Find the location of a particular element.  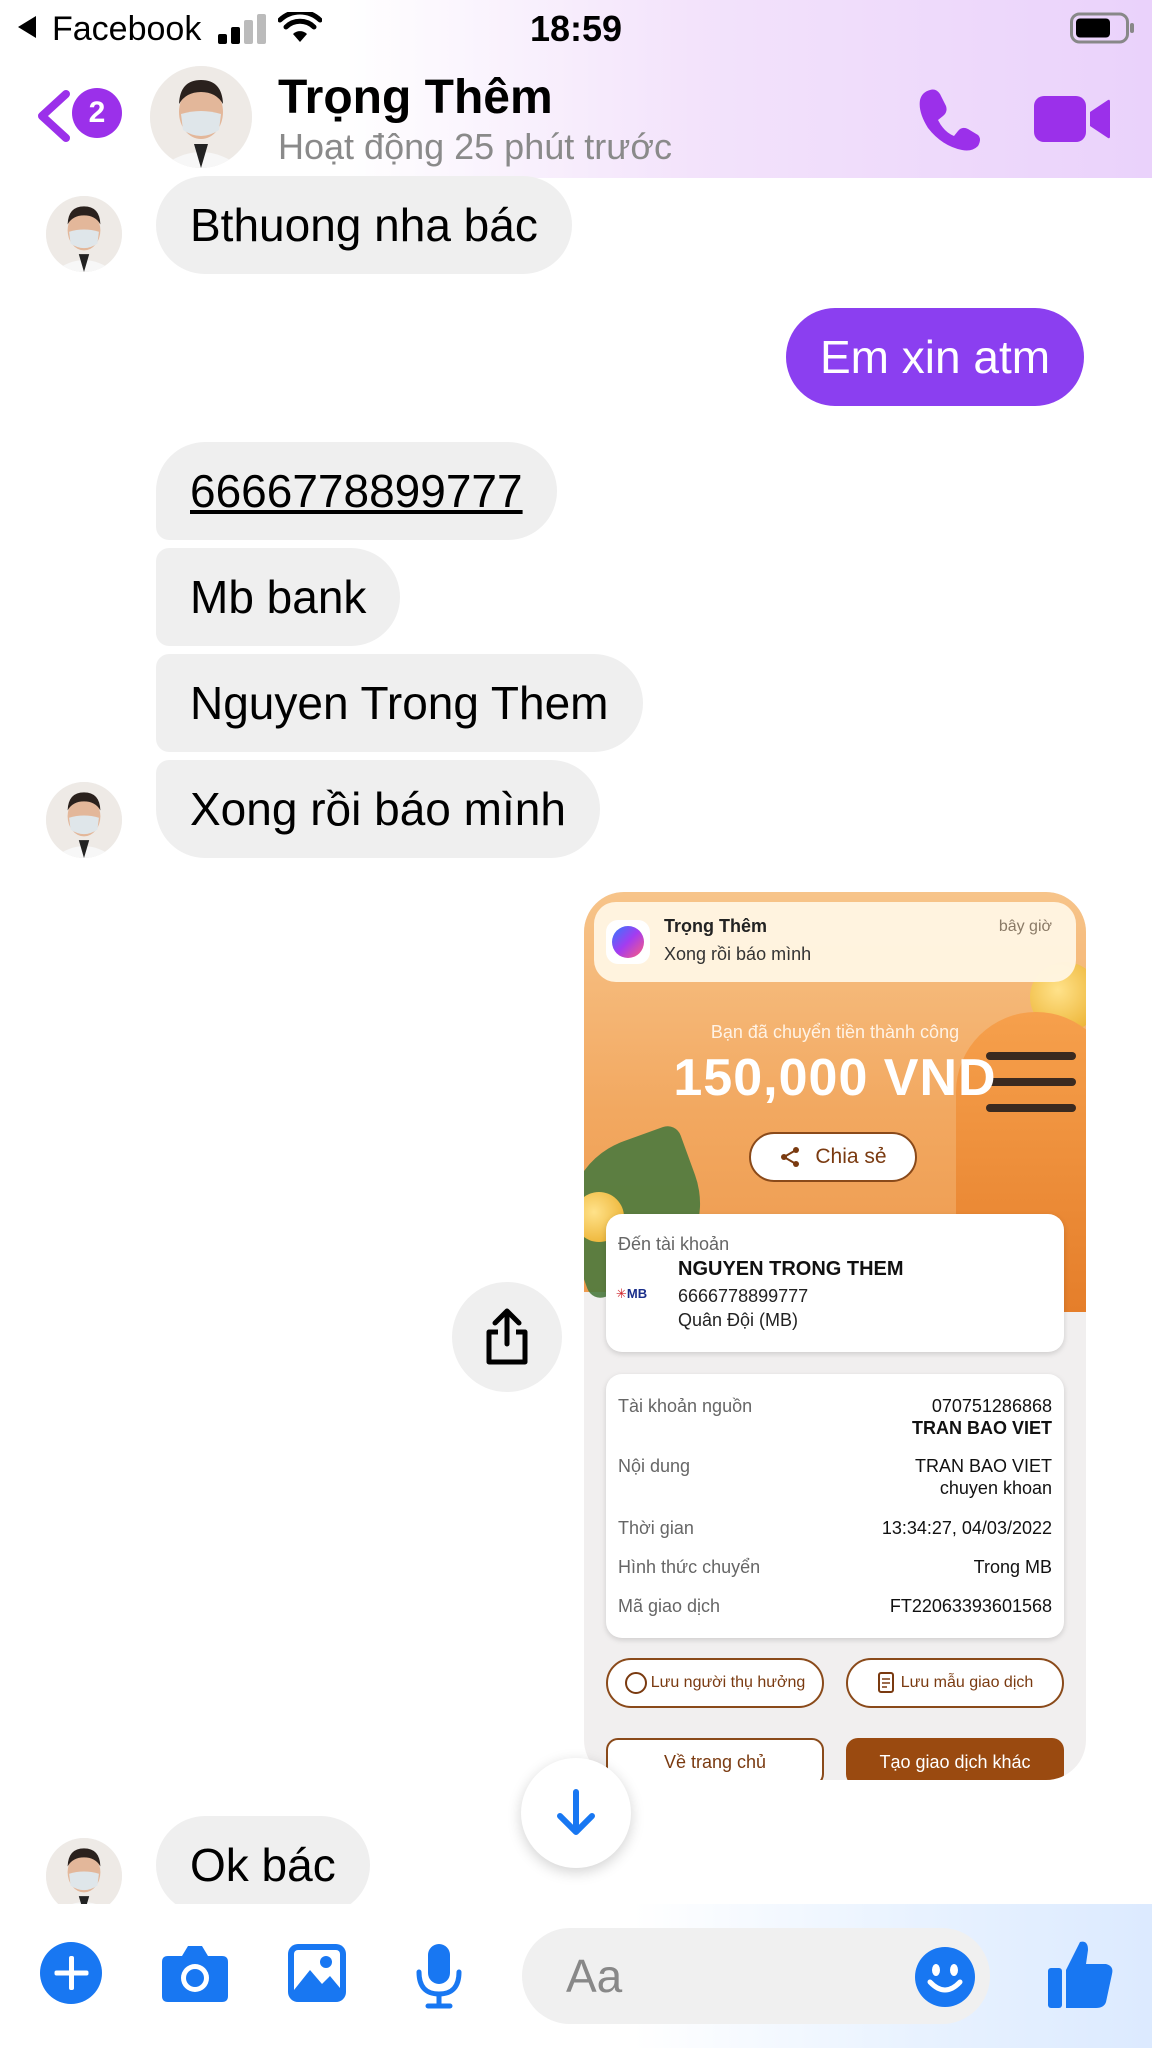

recipient-account: 6666778899777 is located at coordinates (743, 1296).